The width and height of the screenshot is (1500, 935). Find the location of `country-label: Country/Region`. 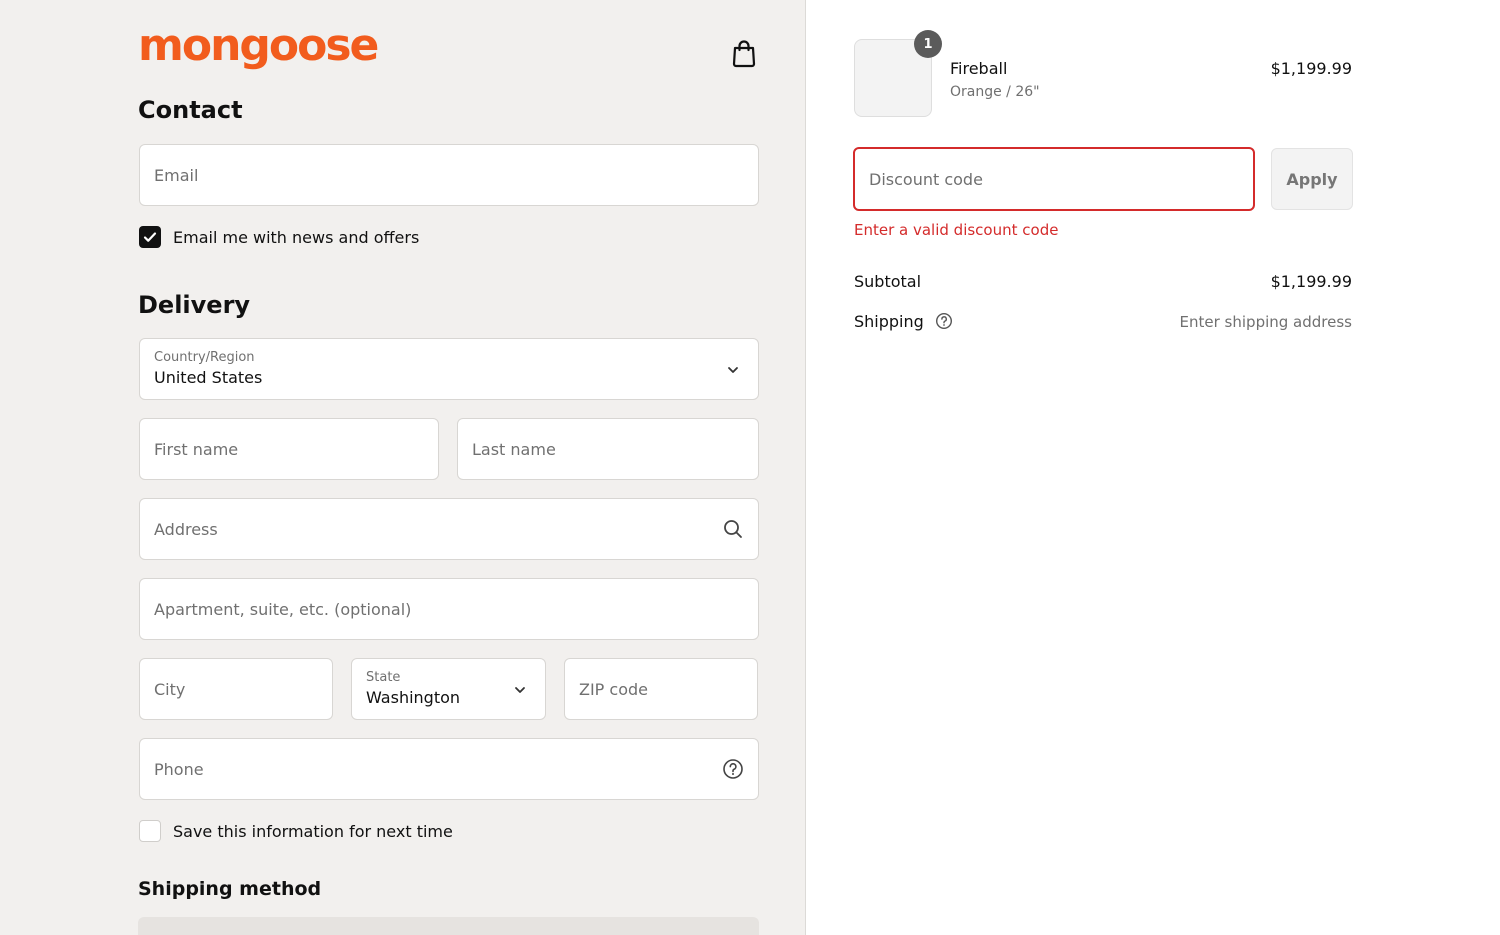

country-label: Country/Region is located at coordinates (204, 357).